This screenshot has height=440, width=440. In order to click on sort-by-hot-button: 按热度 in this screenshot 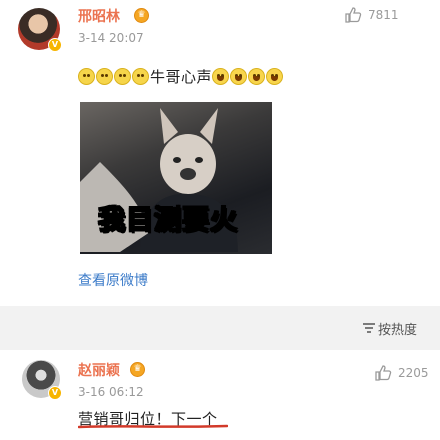, I will do `click(397, 328)`.